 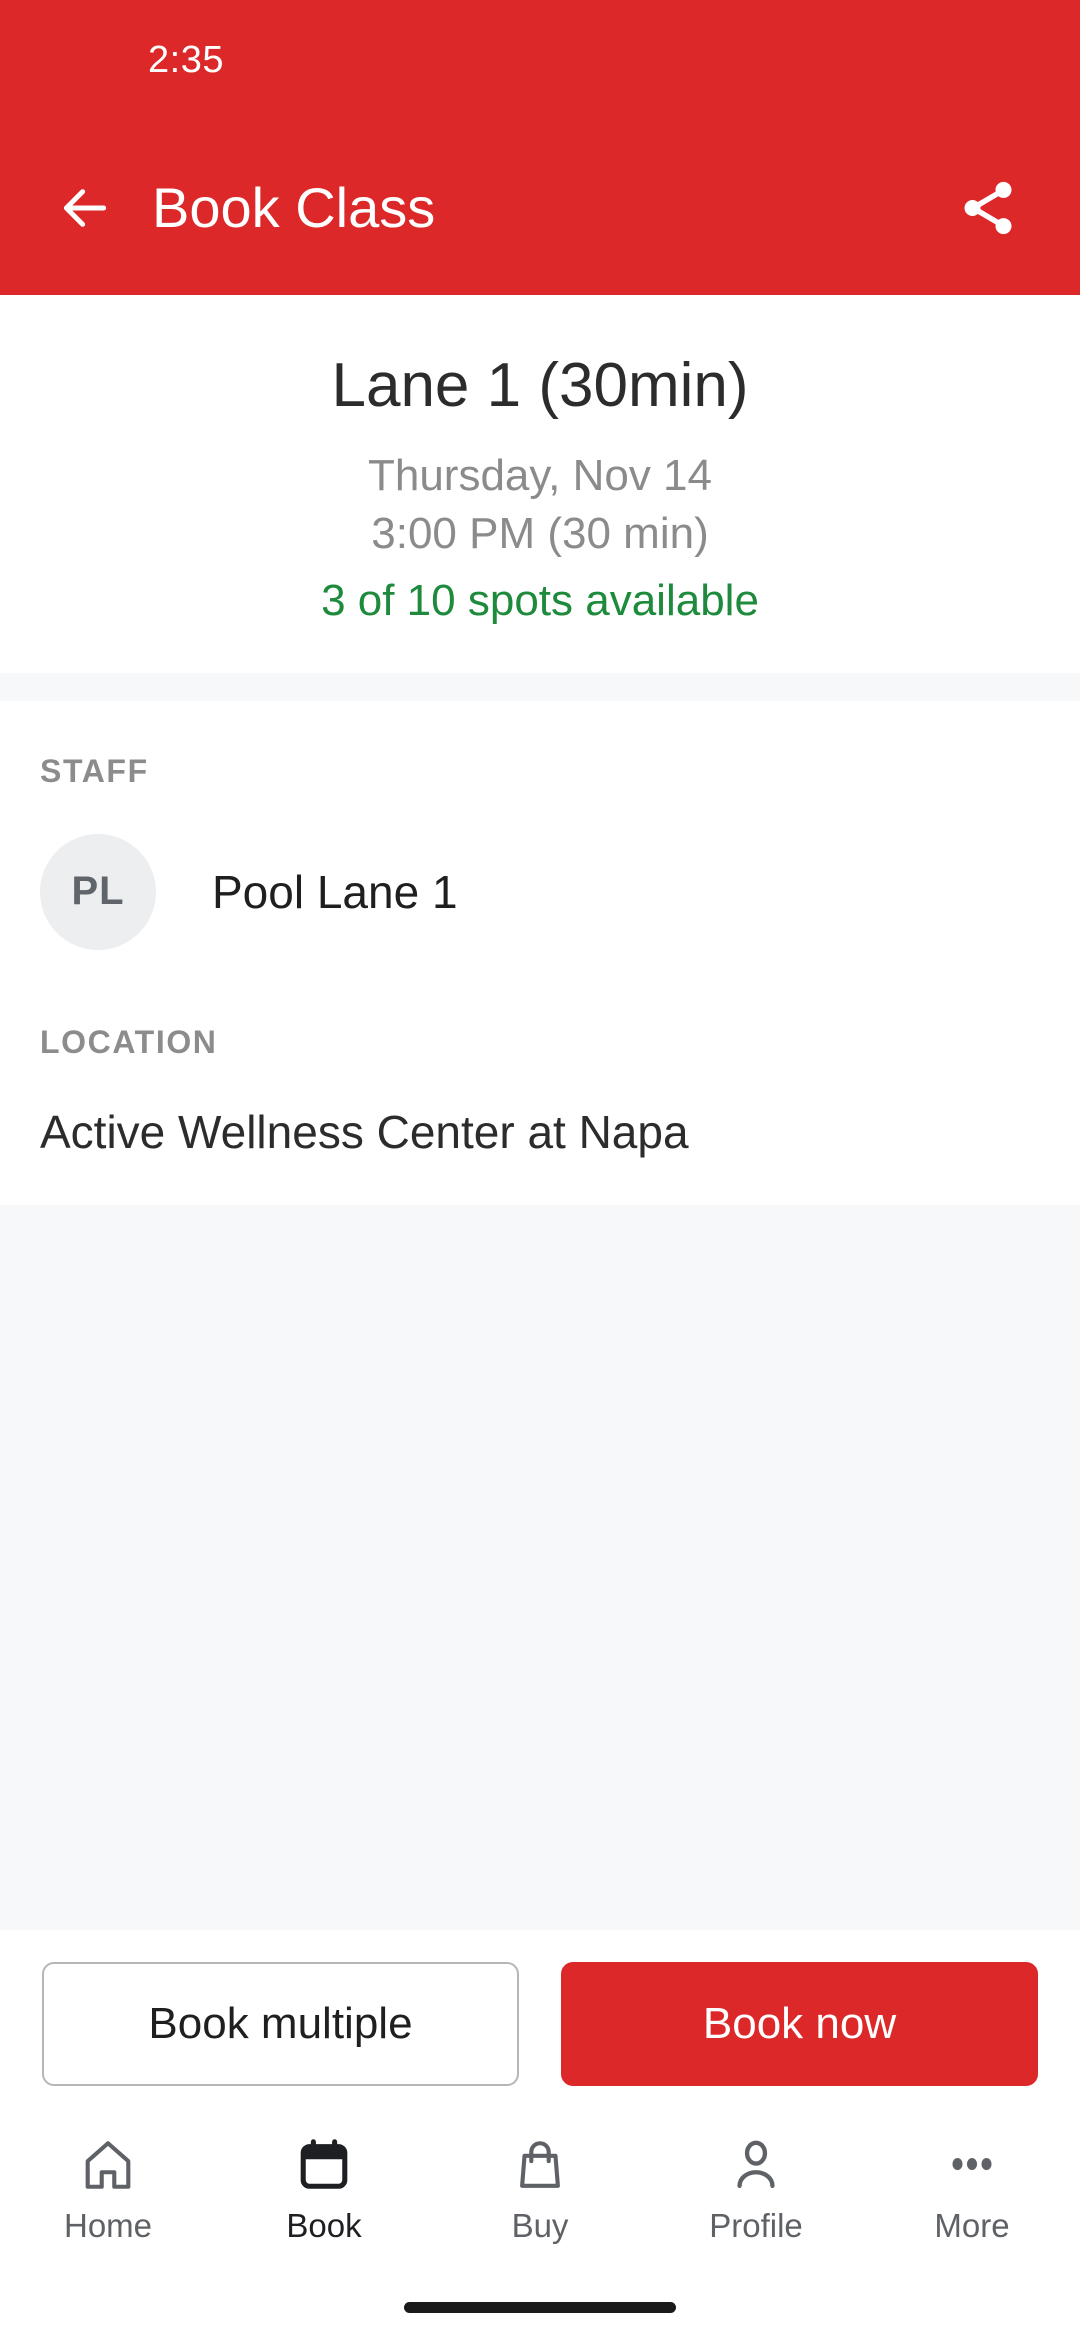 I want to click on tab-label-more: More, so click(x=972, y=2225).